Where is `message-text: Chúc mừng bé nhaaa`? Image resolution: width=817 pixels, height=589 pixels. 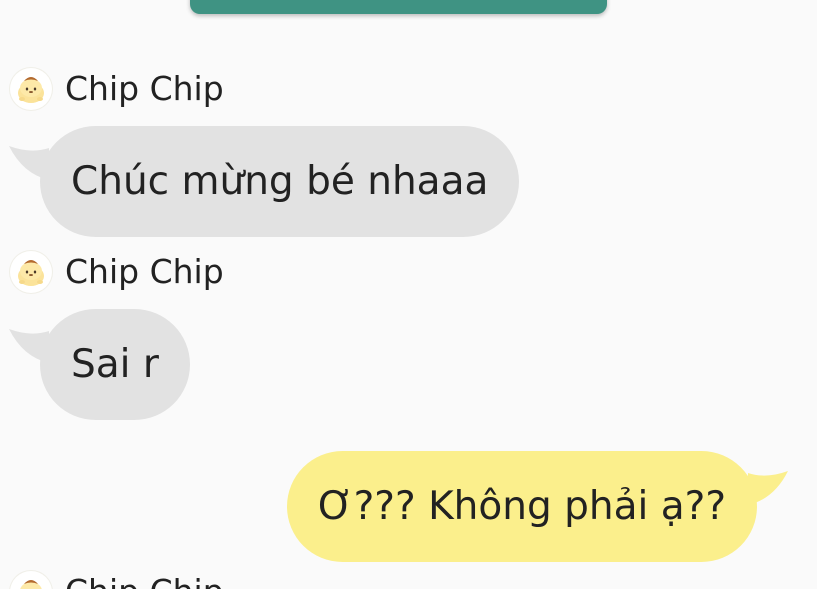 message-text: Chúc mừng bé nhaaa is located at coordinates (280, 181).